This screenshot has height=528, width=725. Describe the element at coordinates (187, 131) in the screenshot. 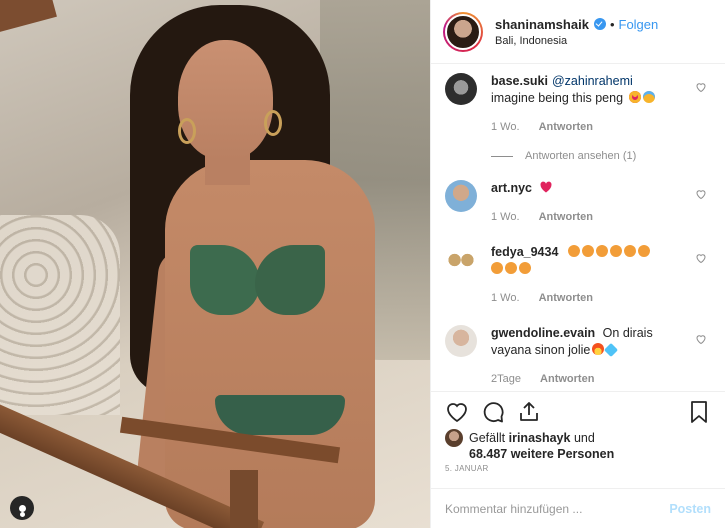

I see `photo-earring-left` at that location.